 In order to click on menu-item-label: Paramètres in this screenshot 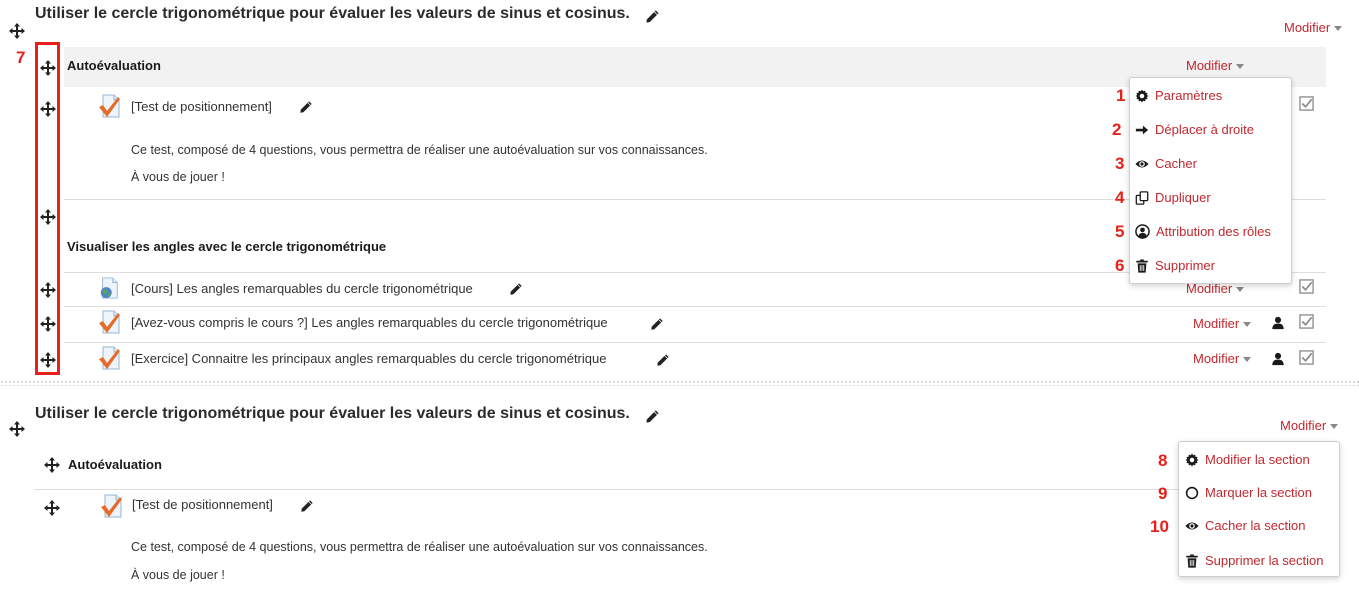, I will do `click(1189, 95)`.